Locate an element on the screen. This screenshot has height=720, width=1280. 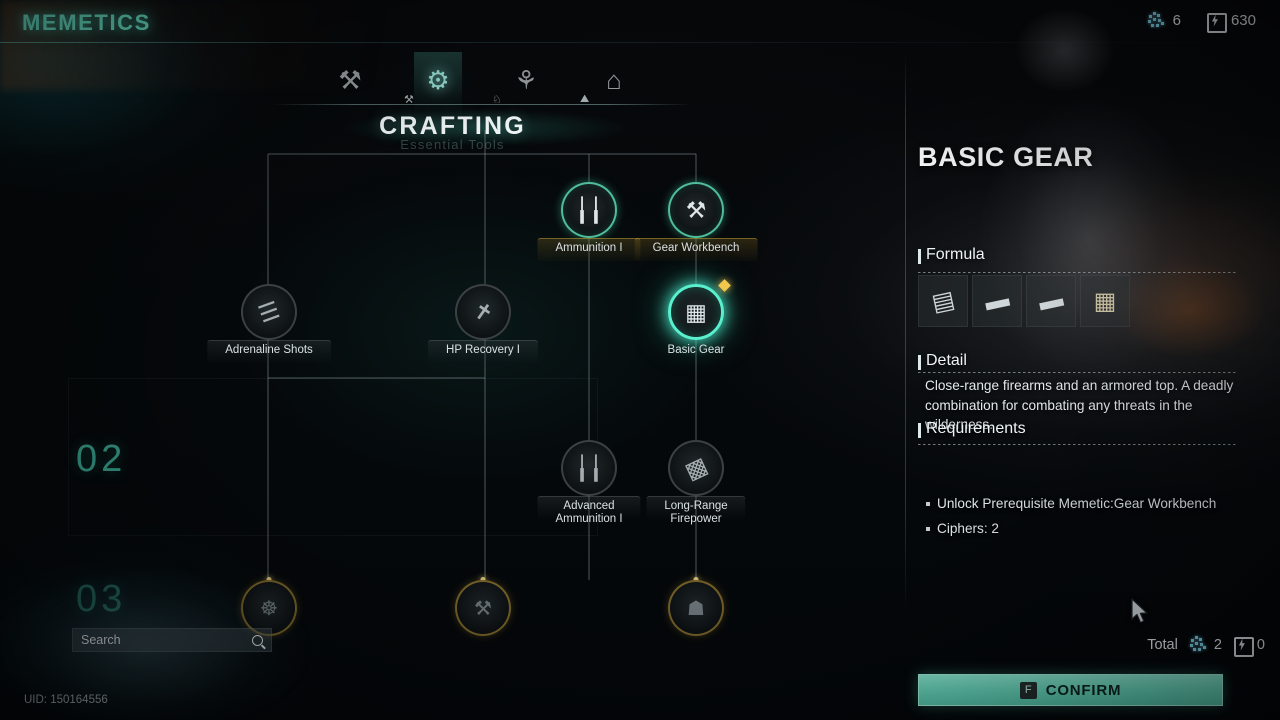
building-icon: ⌂ is located at coordinates (614, 79).